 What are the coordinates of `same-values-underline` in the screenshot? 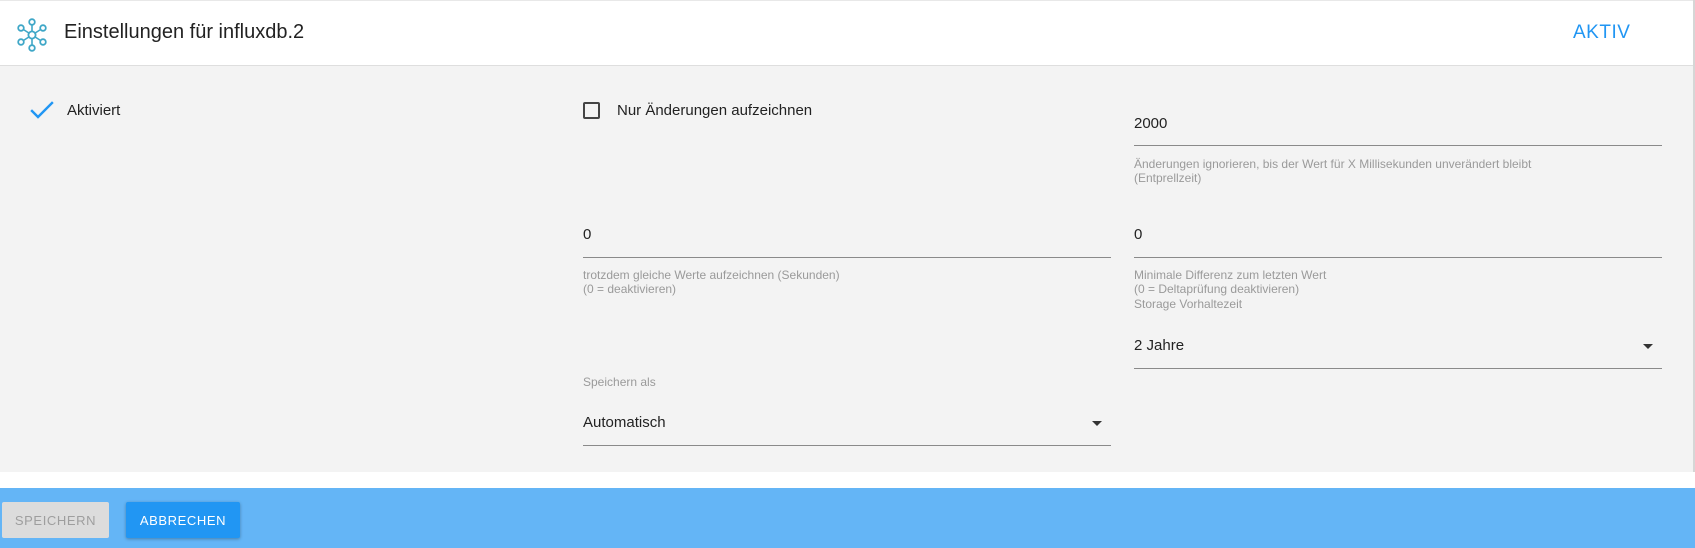 It's located at (847, 257).